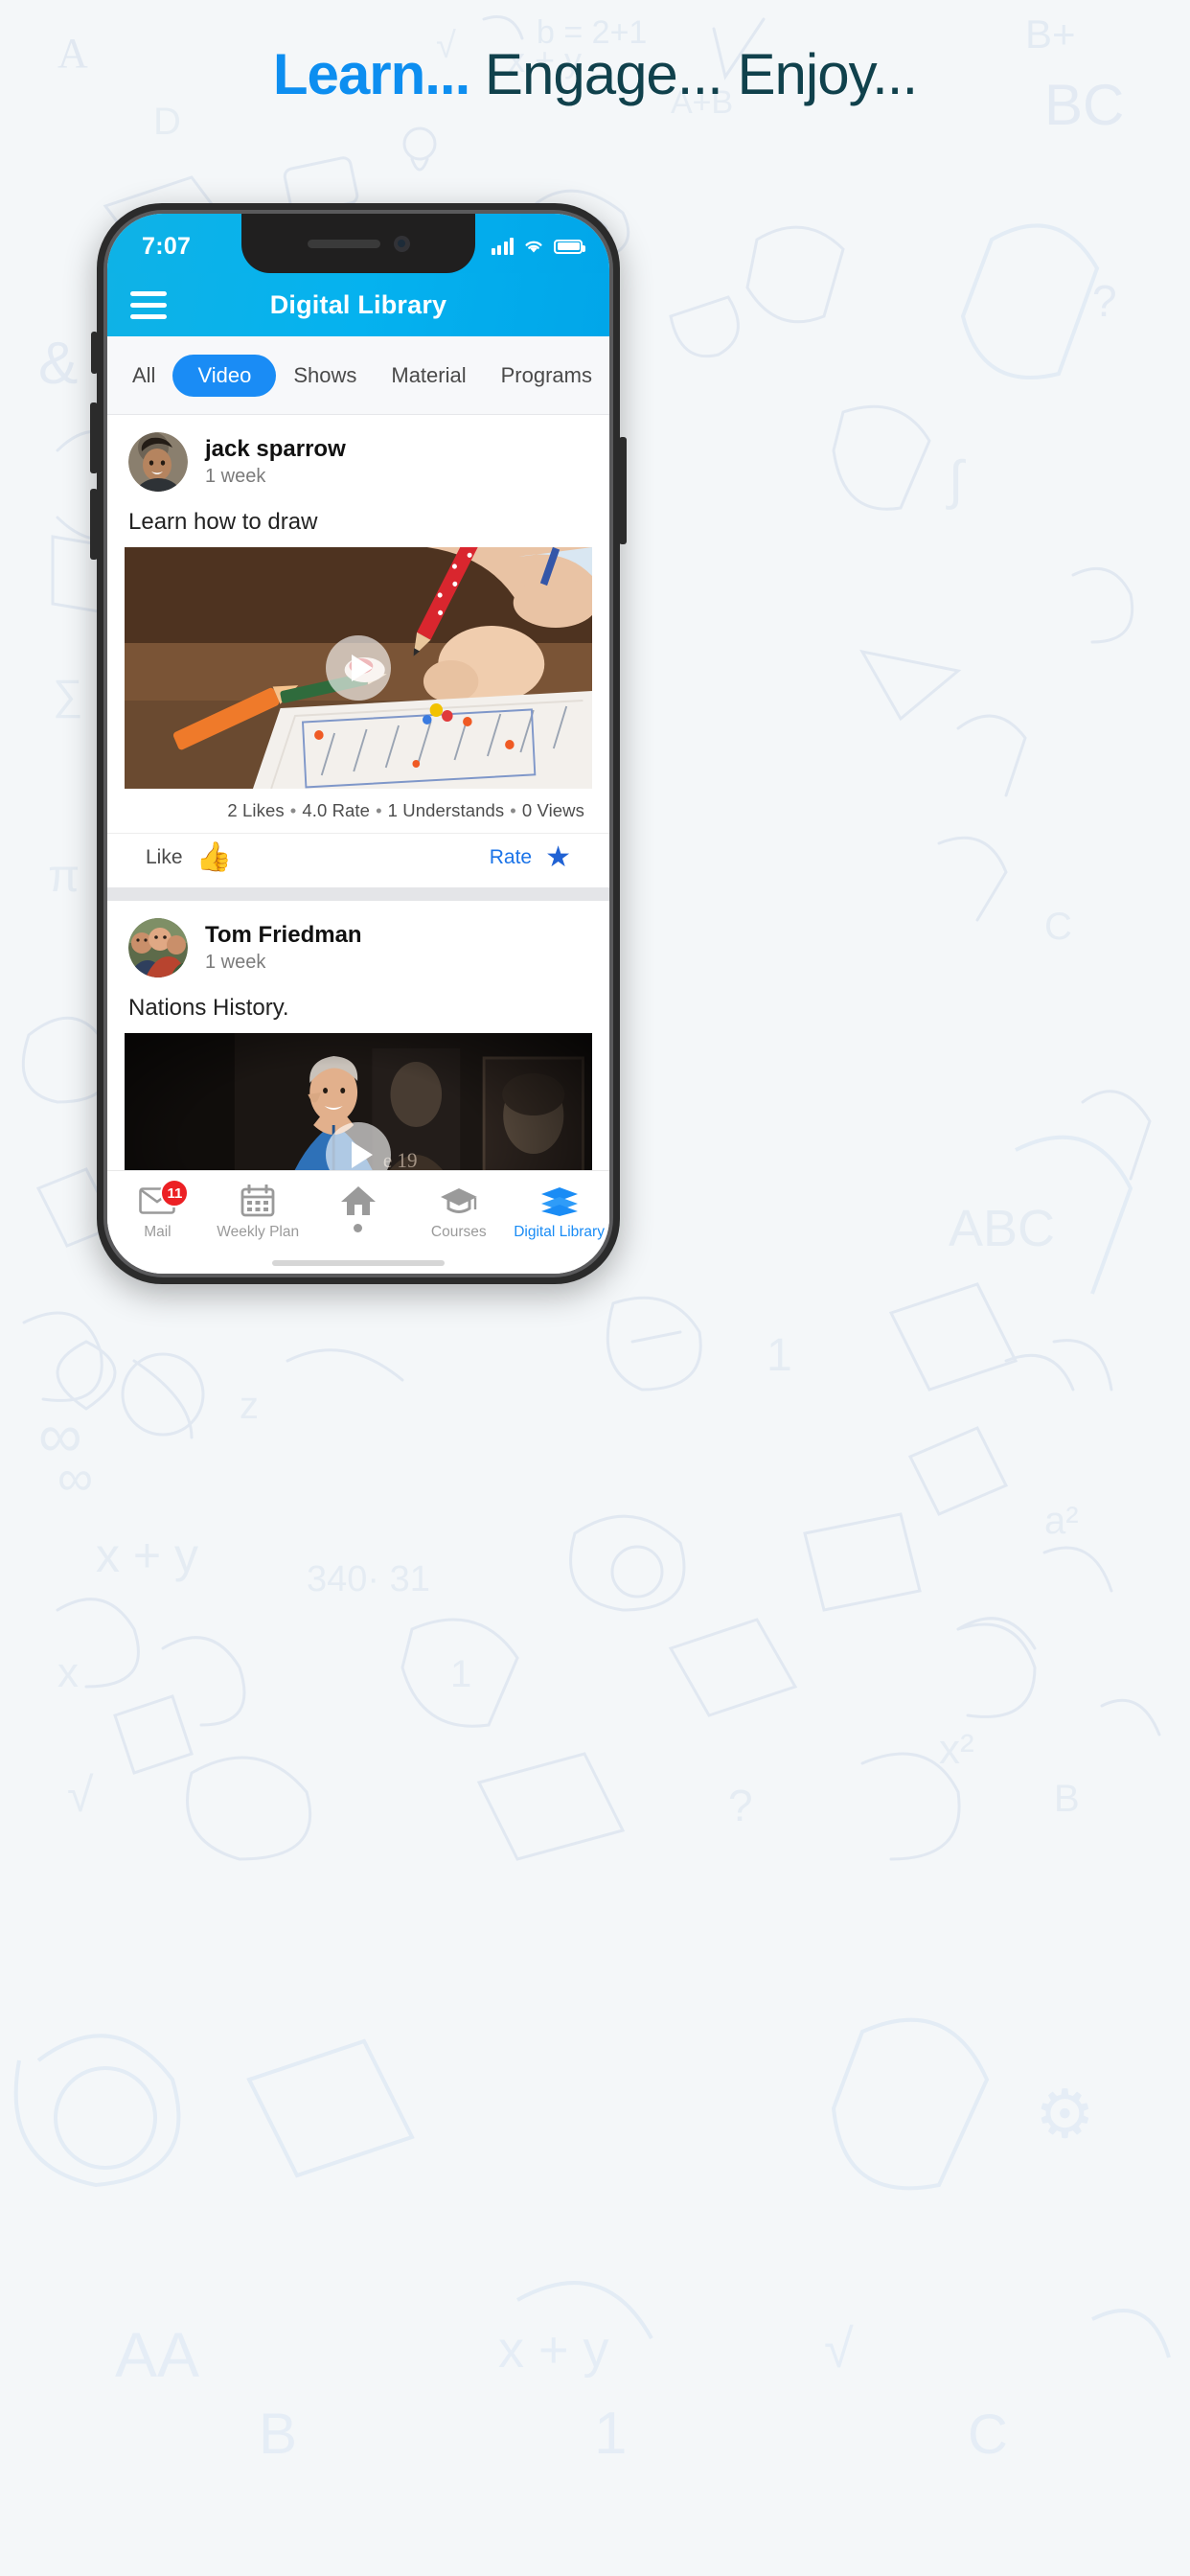  Describe the element at coordinates (502, 246) in the screenshot. I see `signal-bars-icon` at that location.